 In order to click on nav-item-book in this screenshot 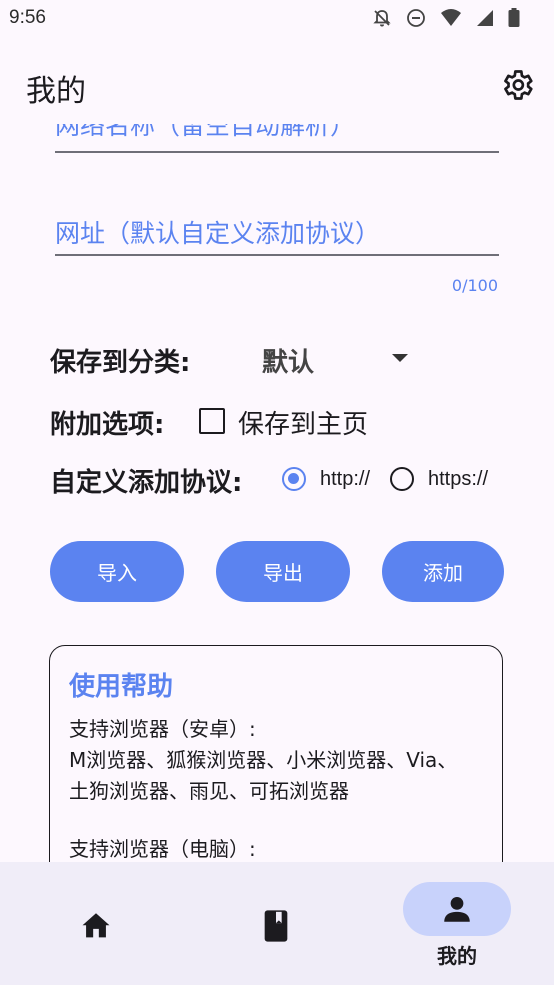, I will do `click(278, 923)`.